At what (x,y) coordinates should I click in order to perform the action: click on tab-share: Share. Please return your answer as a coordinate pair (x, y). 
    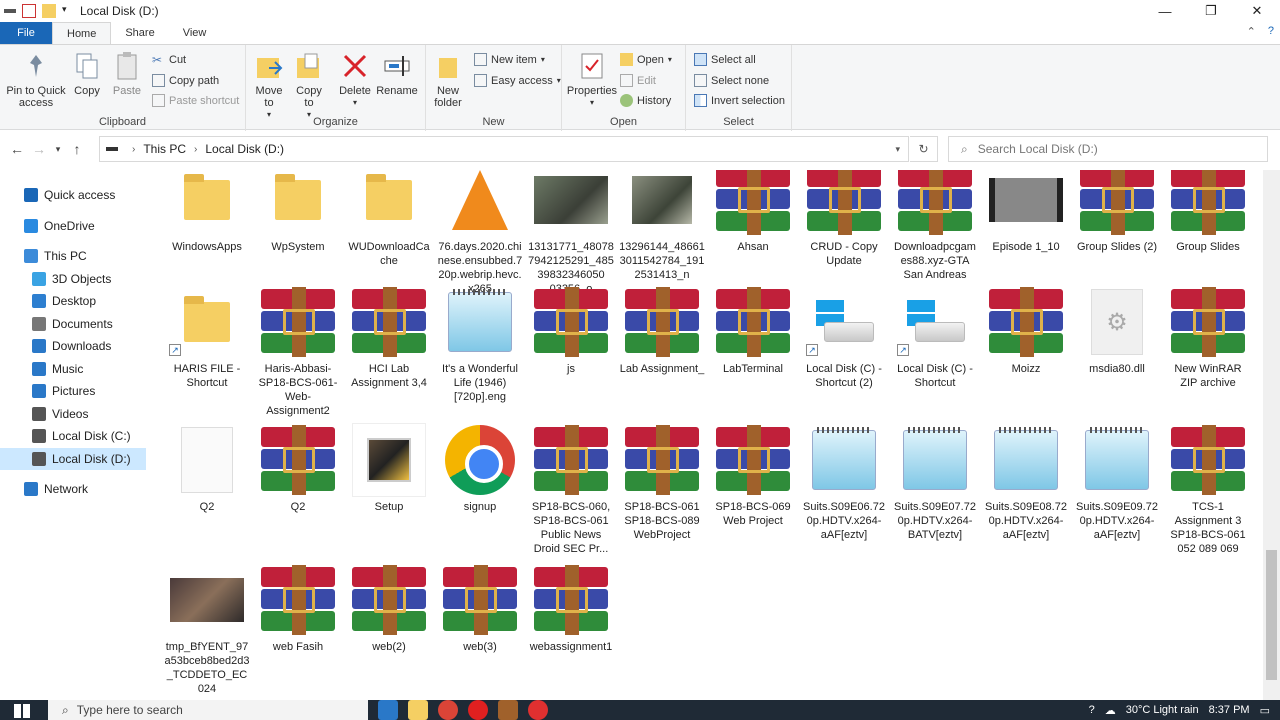
    Looking at the image, I should click on (139, 33).